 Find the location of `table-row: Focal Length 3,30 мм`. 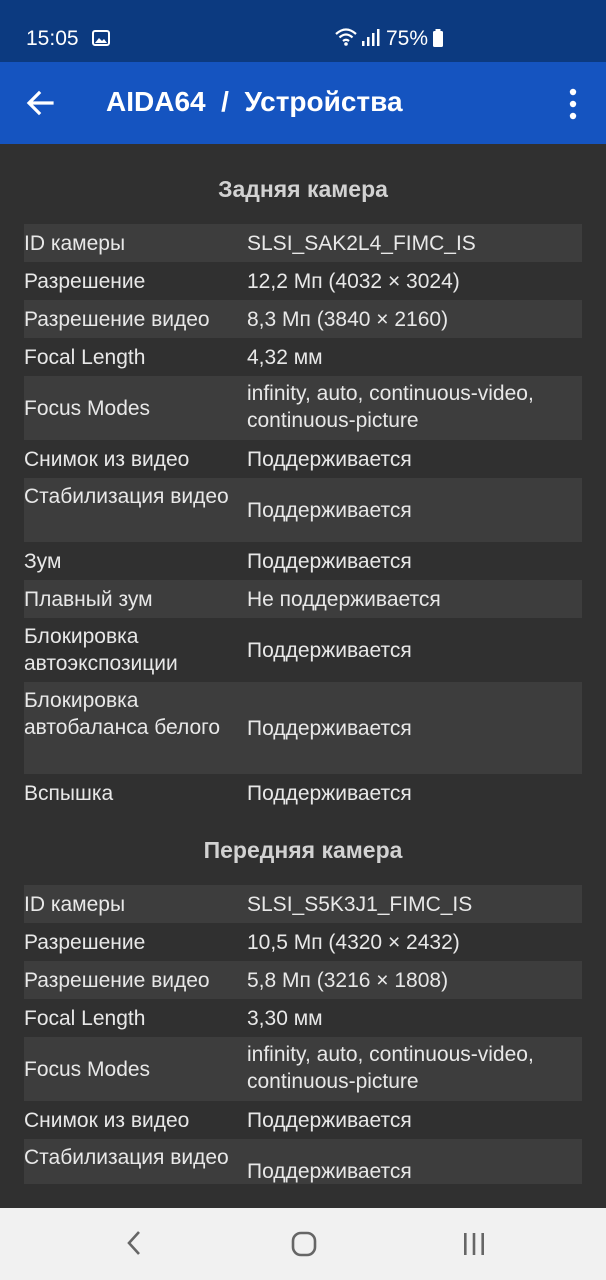

table-row: Focal Length 3,30 мм is located at coordinates (303, 1018).